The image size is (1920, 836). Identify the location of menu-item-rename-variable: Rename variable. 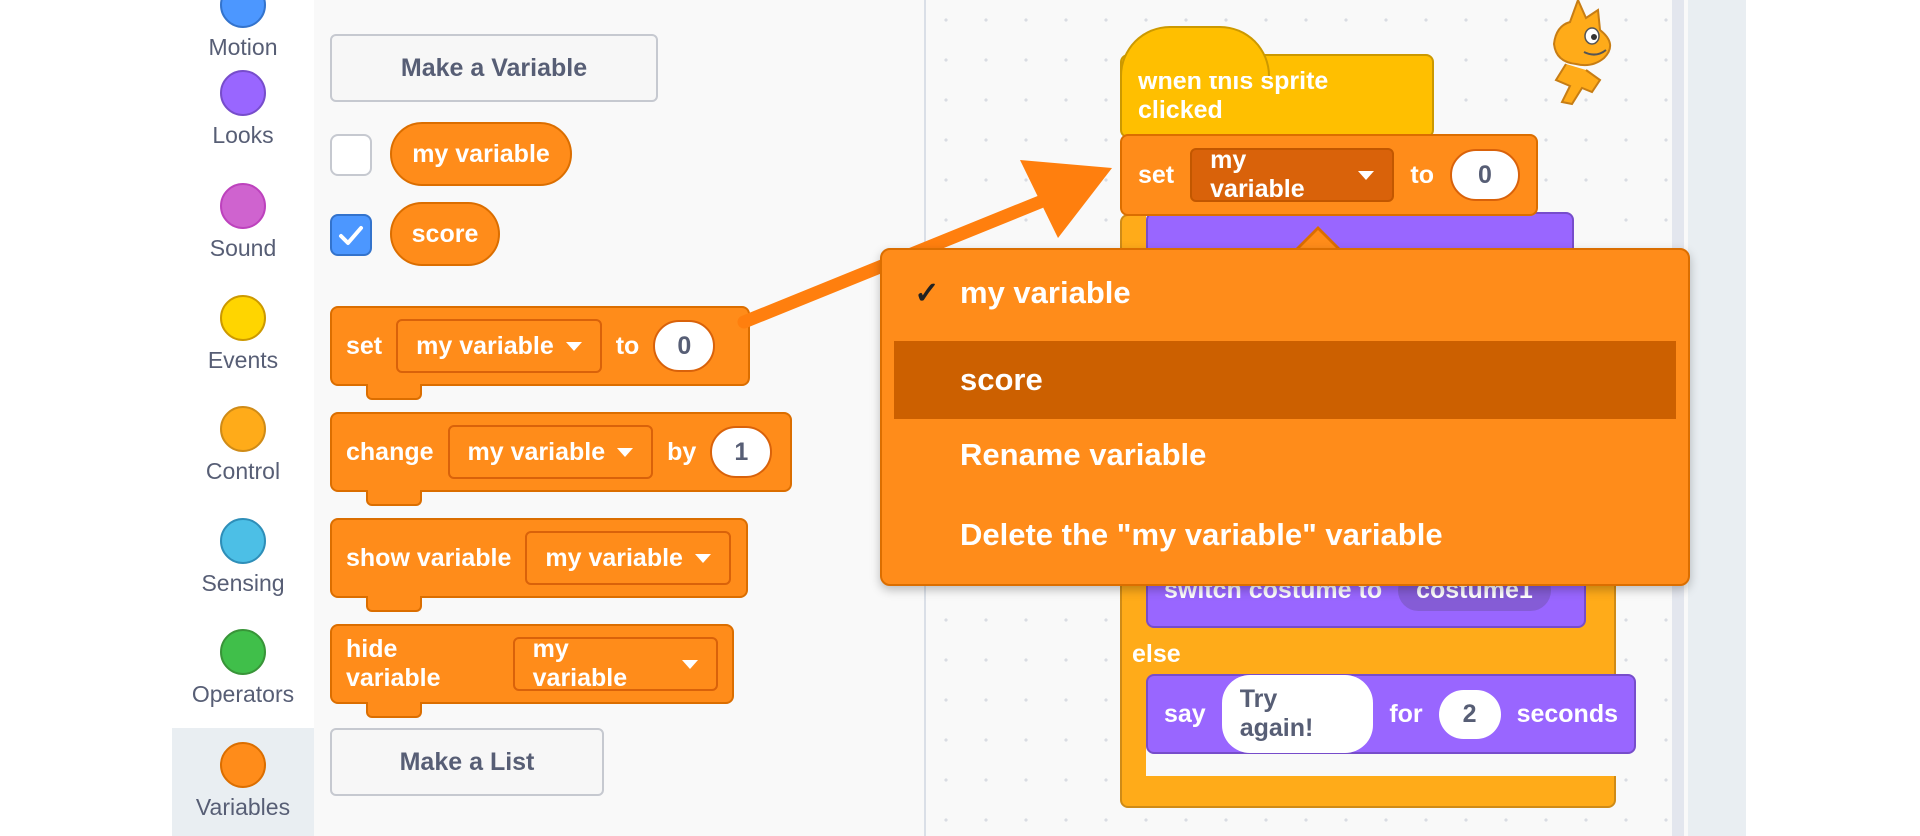
(1285, 455).